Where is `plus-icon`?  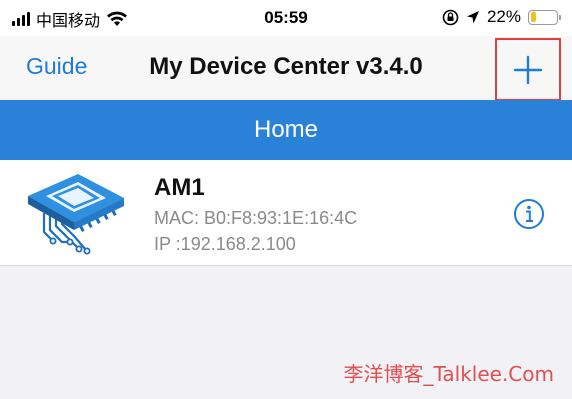 plus-icon is located at coordinates (528, 69).